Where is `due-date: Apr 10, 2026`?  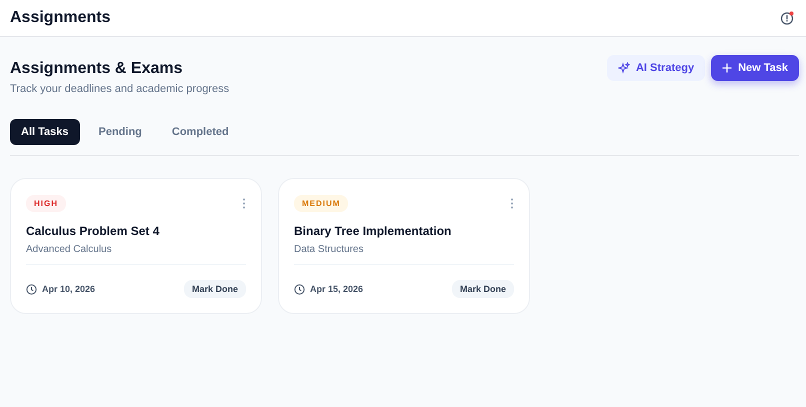 due-date: Apr 10, 2026 is located at coordinates (69, 289).